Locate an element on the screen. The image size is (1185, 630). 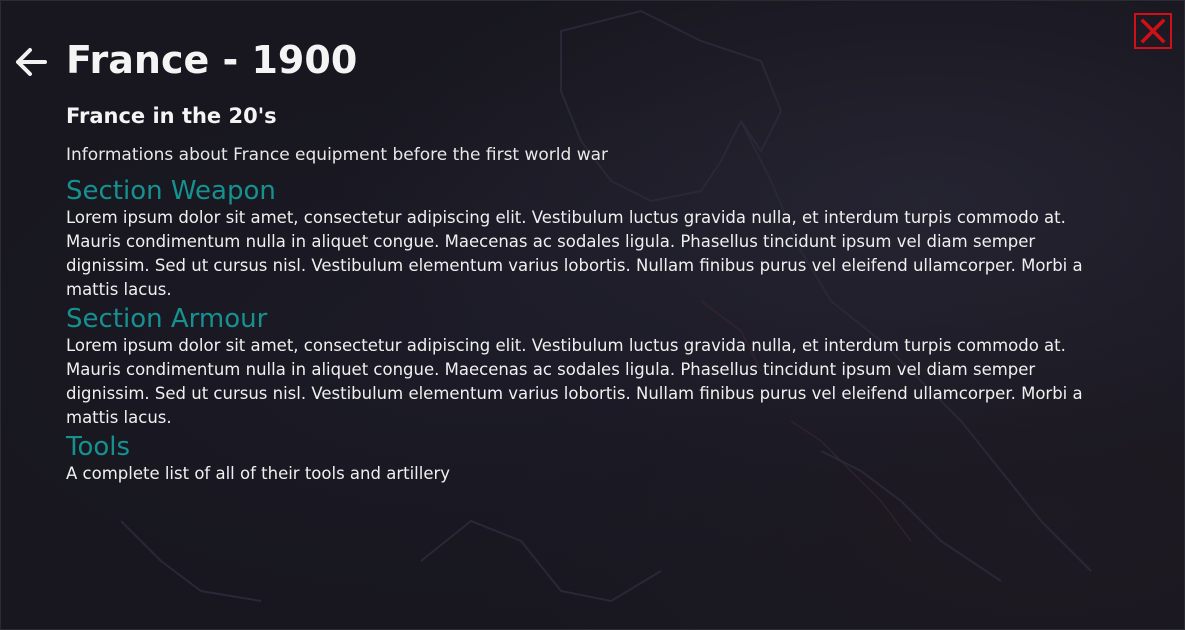
section-armour-heading: Section Armour is located at coordinates (166, 319).